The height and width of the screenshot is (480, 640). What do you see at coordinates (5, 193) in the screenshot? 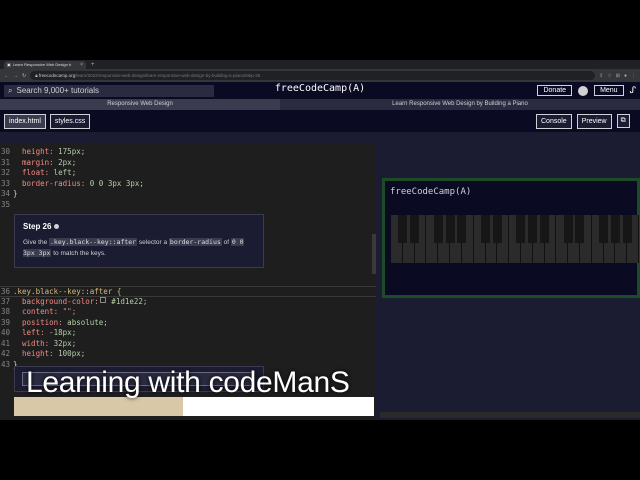
I see `line-number: 34` at bounding box center [5, 193].